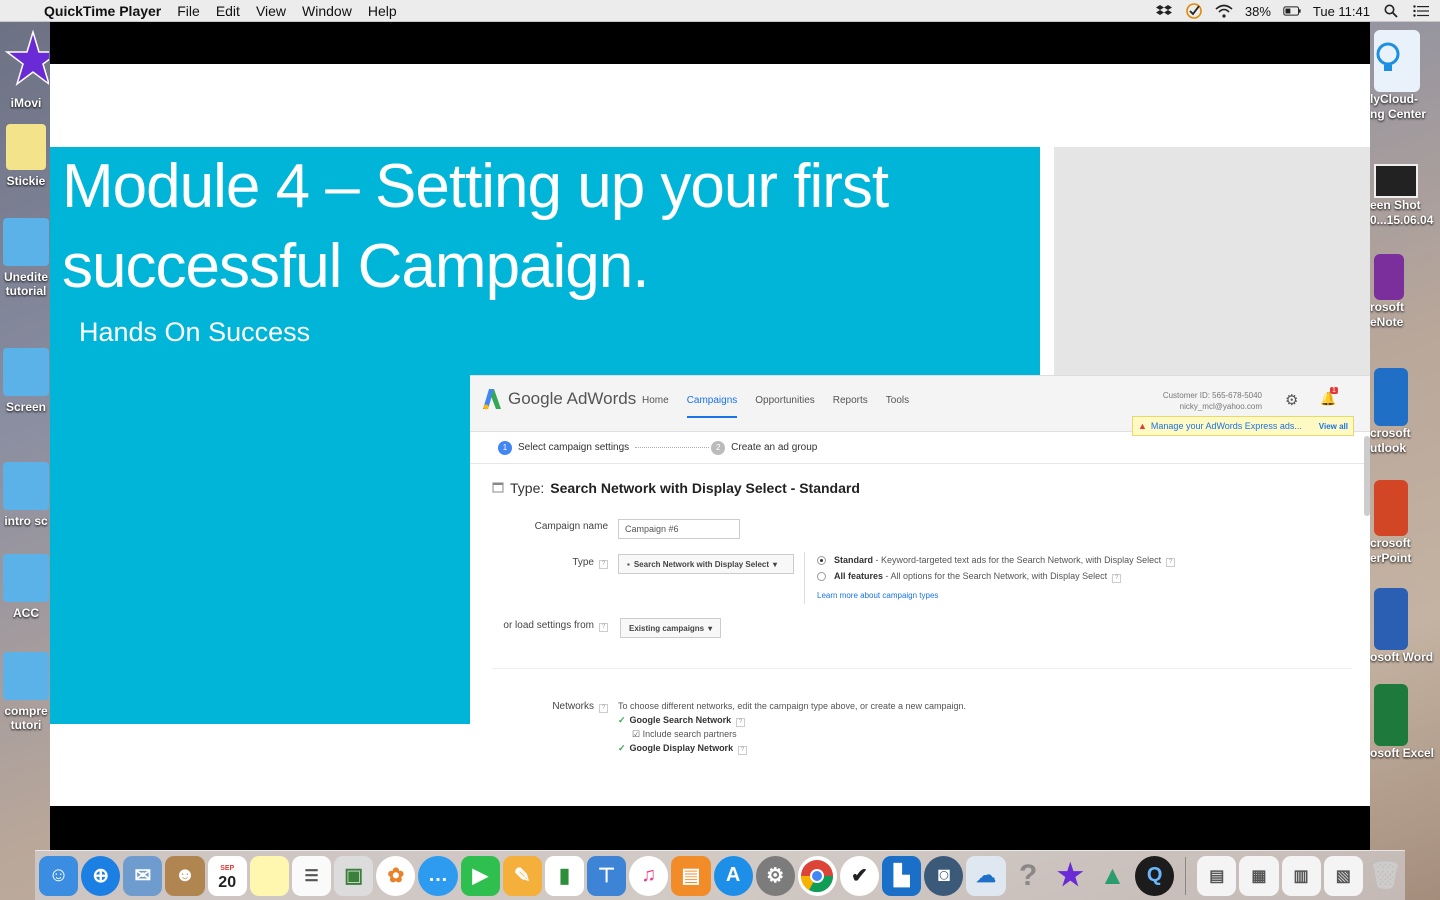 The height and width of the screenshot is (900, 1440). Describe the element at coordinates (1292, 400) in the screenshot. I see `gear-icon: ⚙` at that location.